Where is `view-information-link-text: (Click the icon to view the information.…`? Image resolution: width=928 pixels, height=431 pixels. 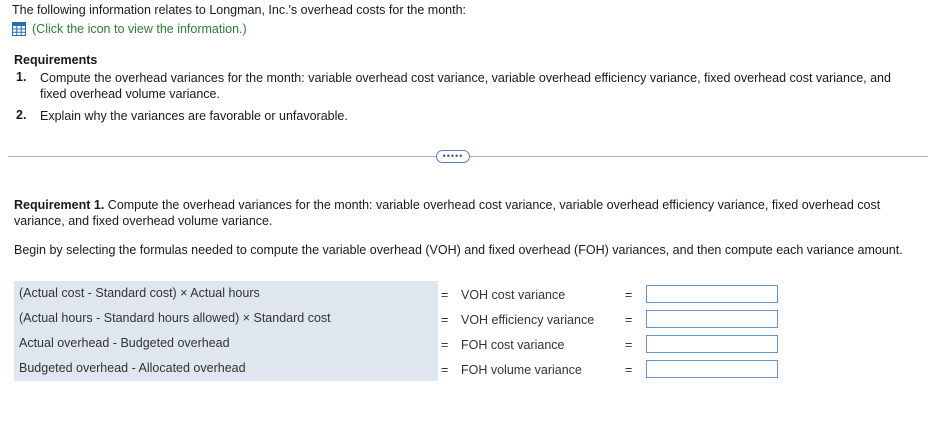
view-information-link-text: (Click the icon to view the information.… is located at coordinates (139, 29).